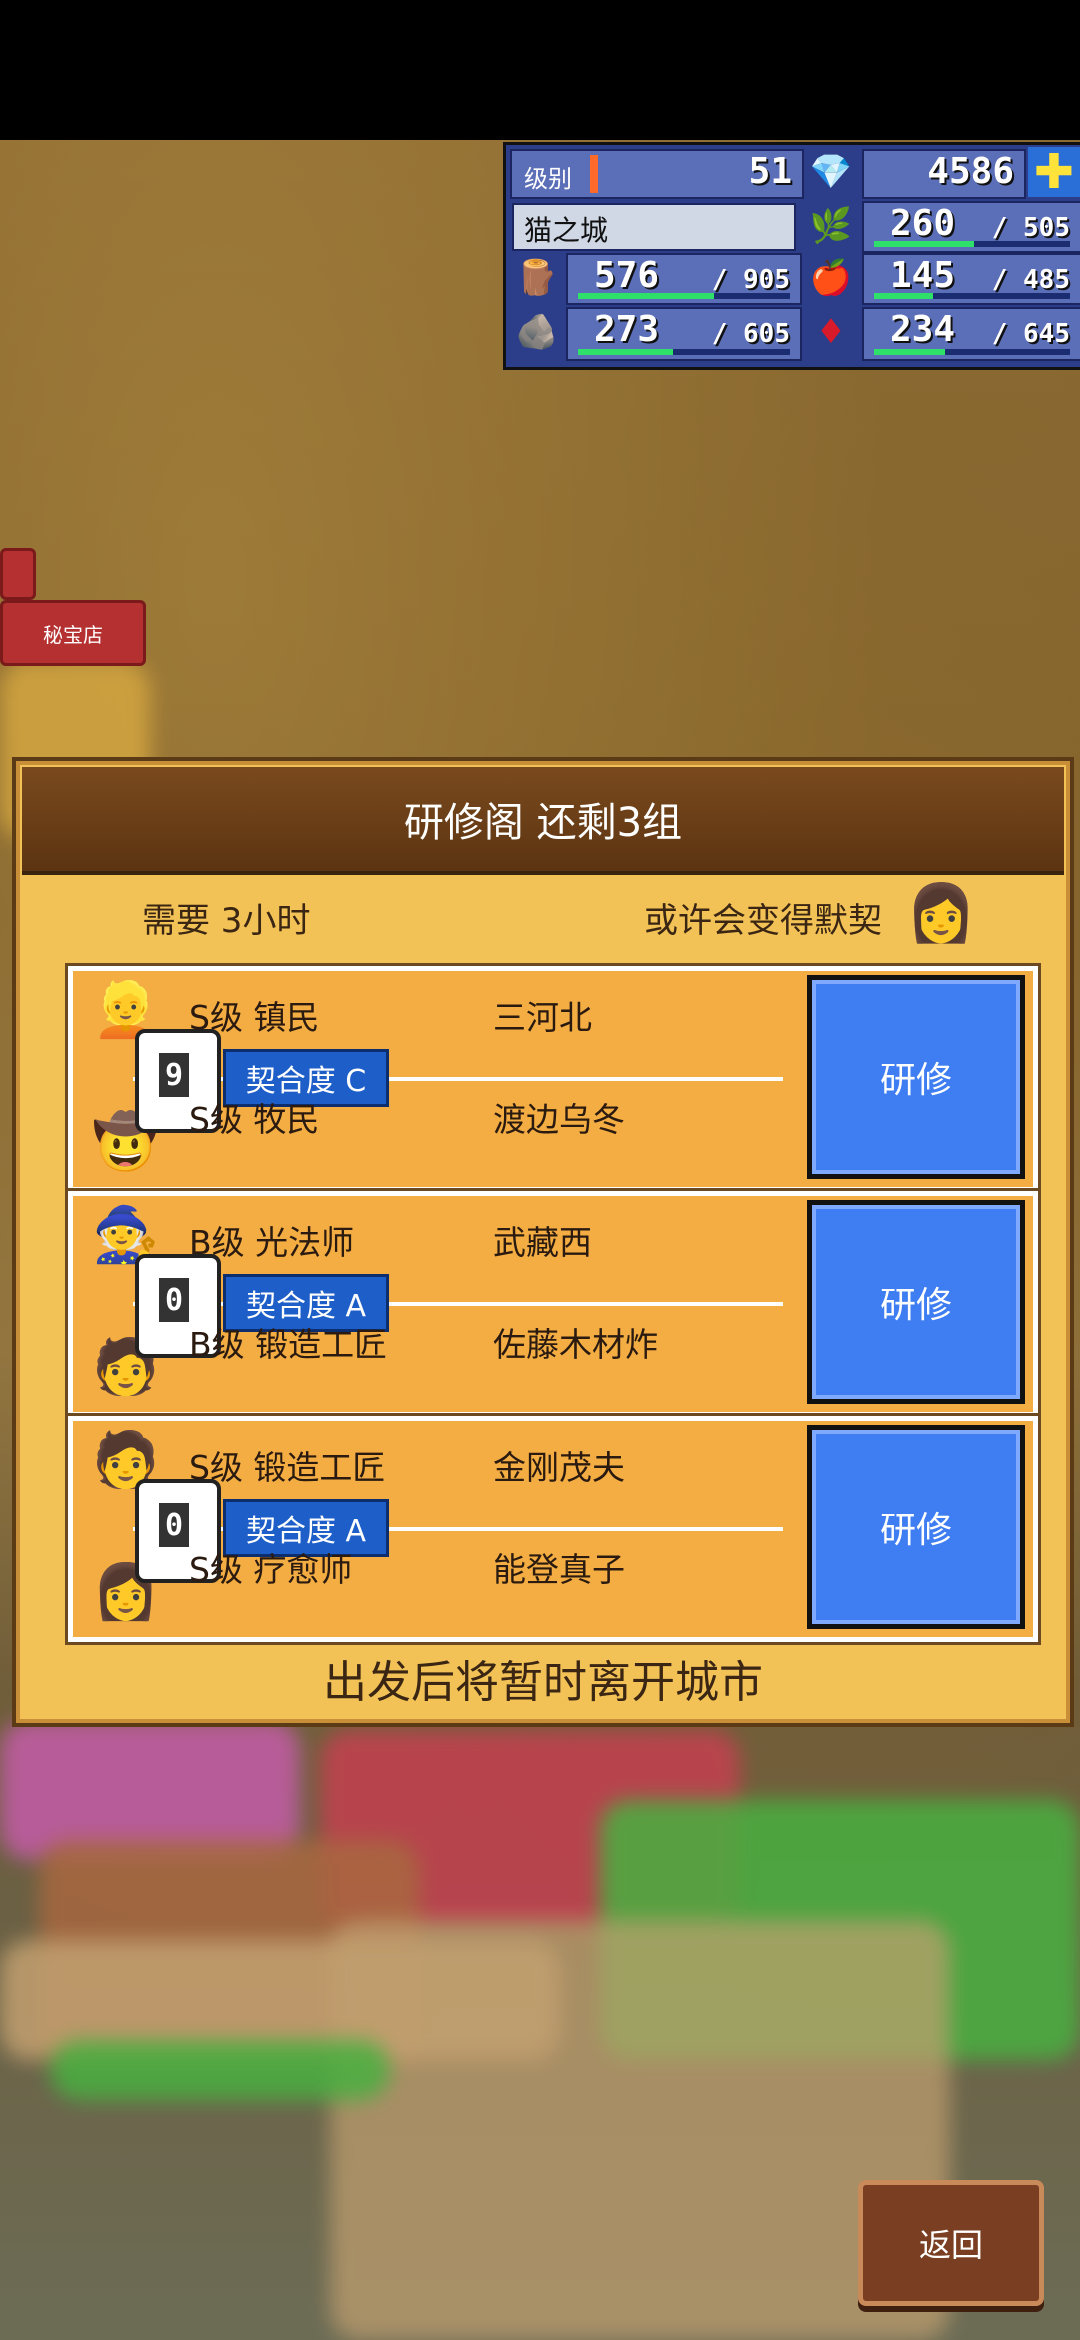  Describe the element at coordinates (750, 334) in the screenshot. I see `stone-max: / 605` at that location.